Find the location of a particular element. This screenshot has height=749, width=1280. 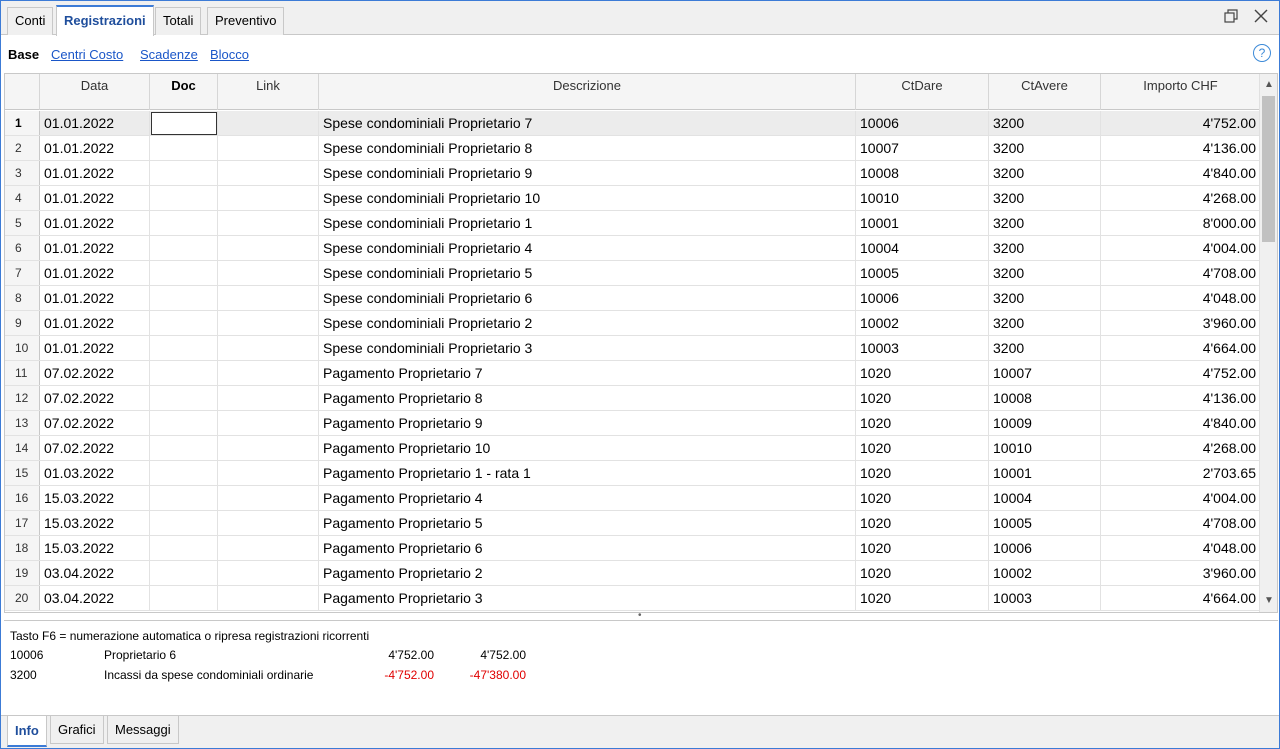

tab-preventivo: Preventivo is located at coordinates (246, 21).